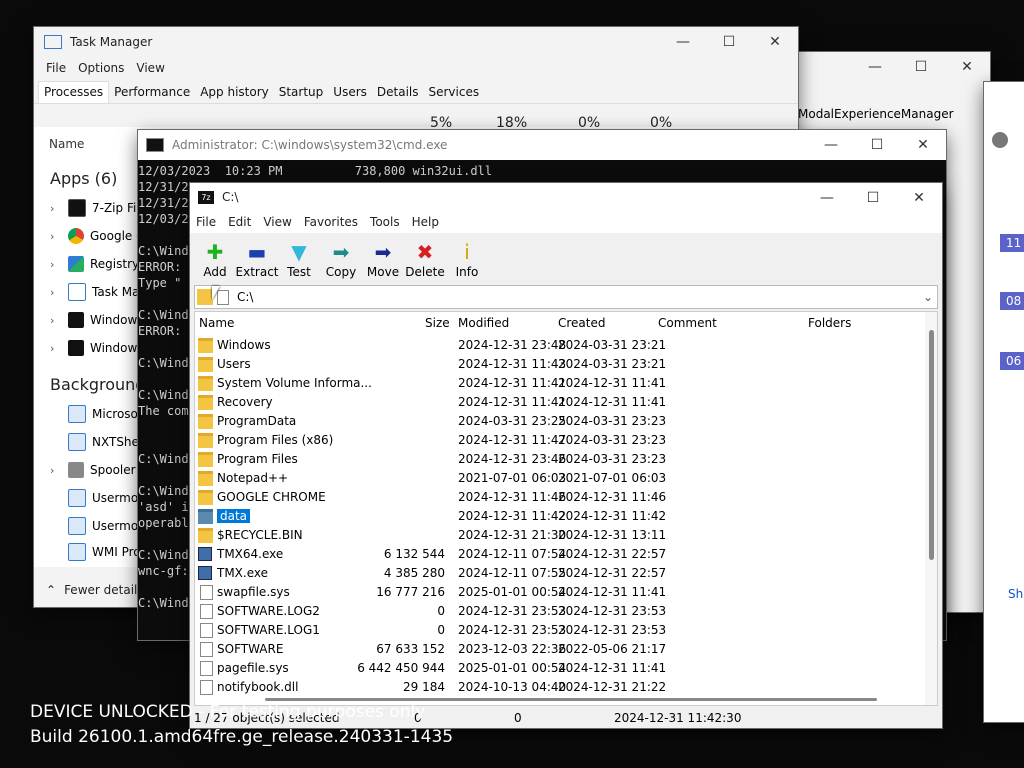 The height and width of the screenshot is (768, 1024). I want to click on test-icon: ▼, so click(299, 252).